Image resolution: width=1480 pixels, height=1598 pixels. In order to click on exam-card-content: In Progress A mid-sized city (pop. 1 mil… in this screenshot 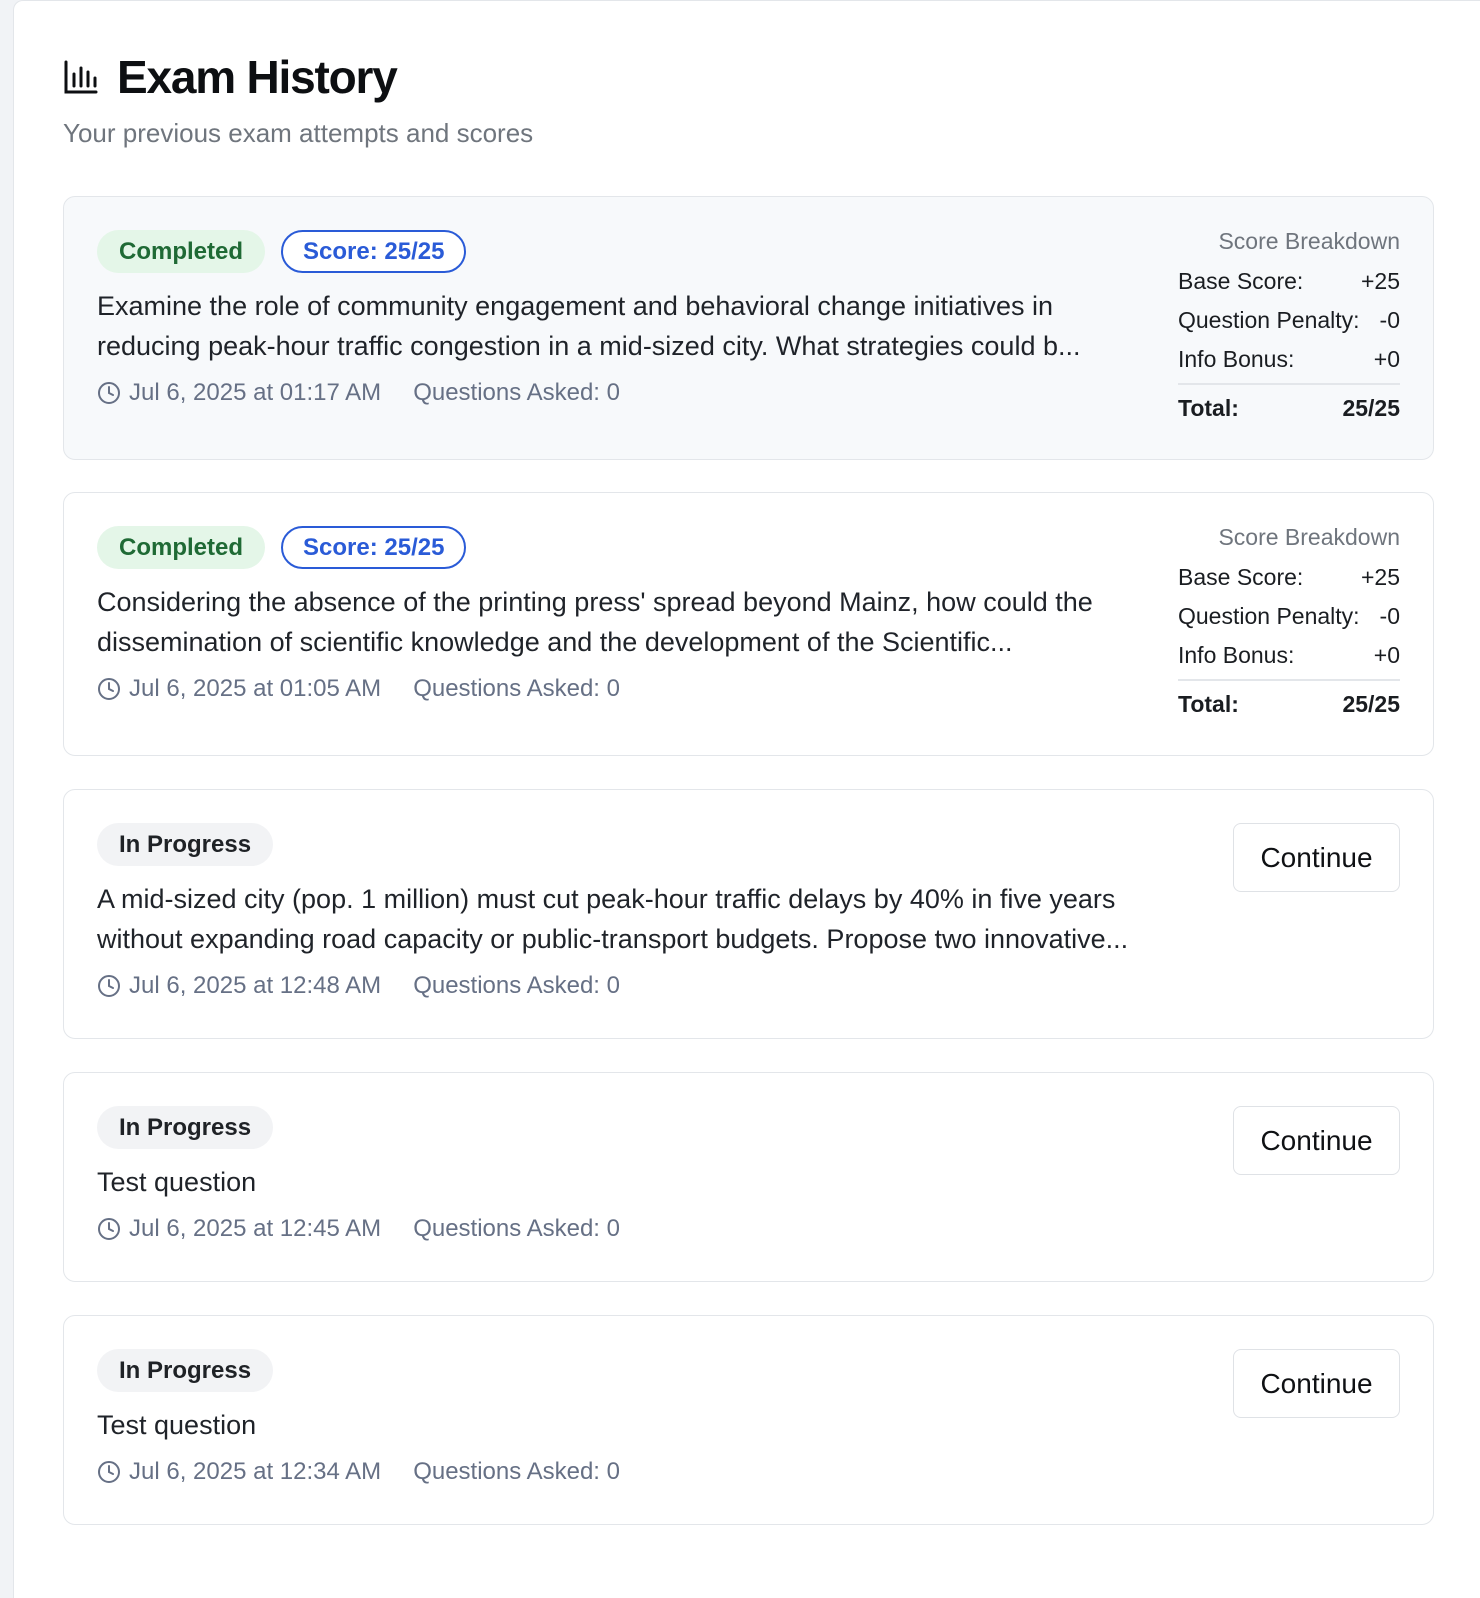, I will do `click(748, 930)`.